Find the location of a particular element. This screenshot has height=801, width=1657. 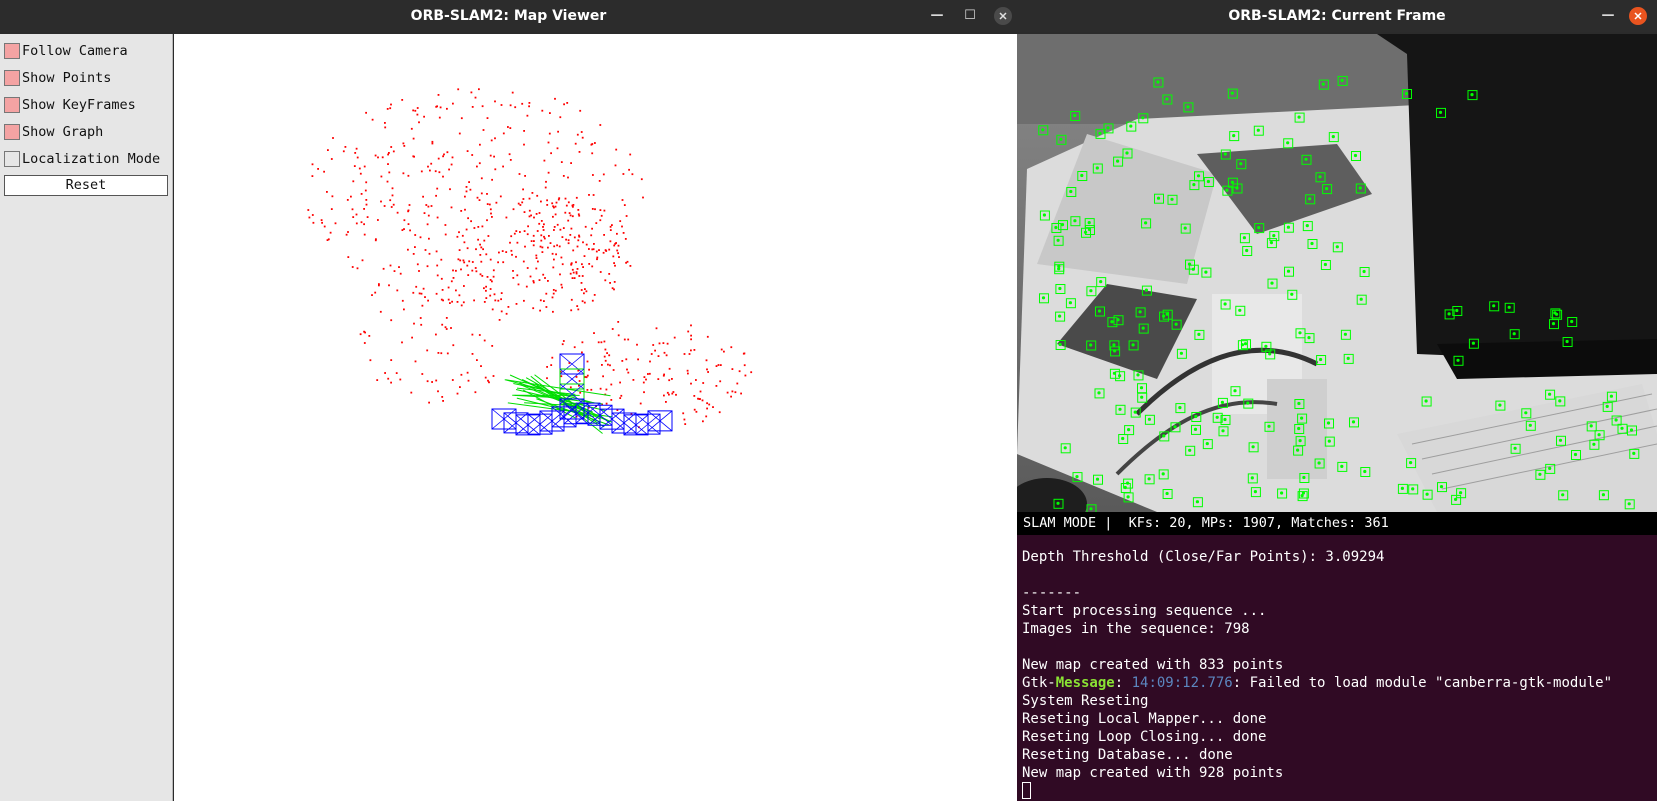

show-keyframes-option: Show KeyFrames is located at coordinates (88, 105).